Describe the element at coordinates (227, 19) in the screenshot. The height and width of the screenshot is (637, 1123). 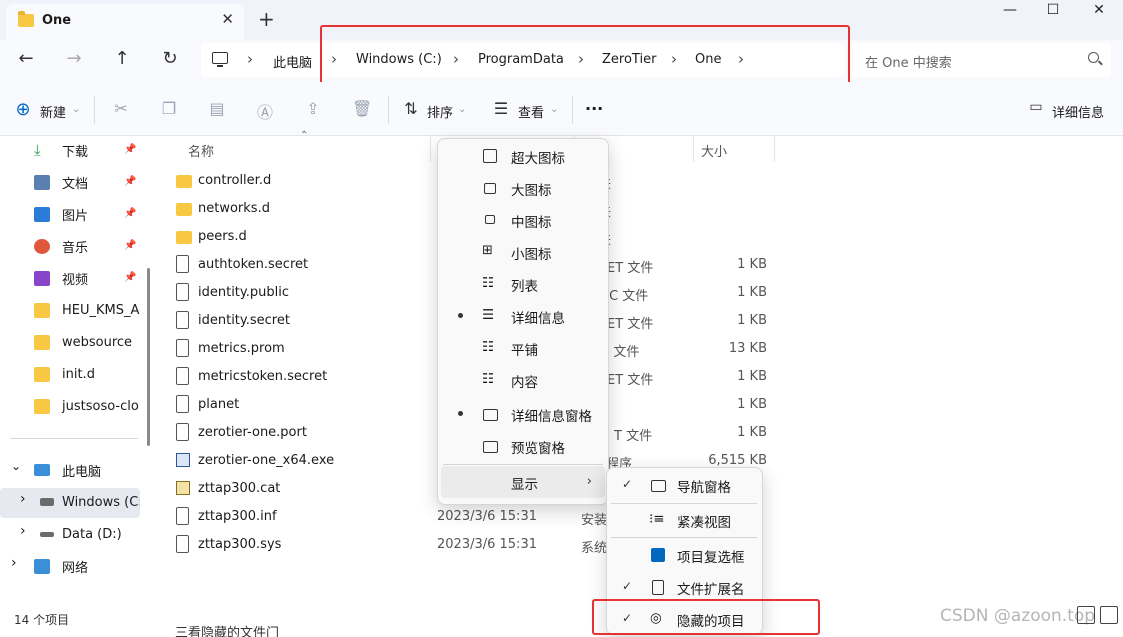
I see `close-tab-button: ✕` at that location.